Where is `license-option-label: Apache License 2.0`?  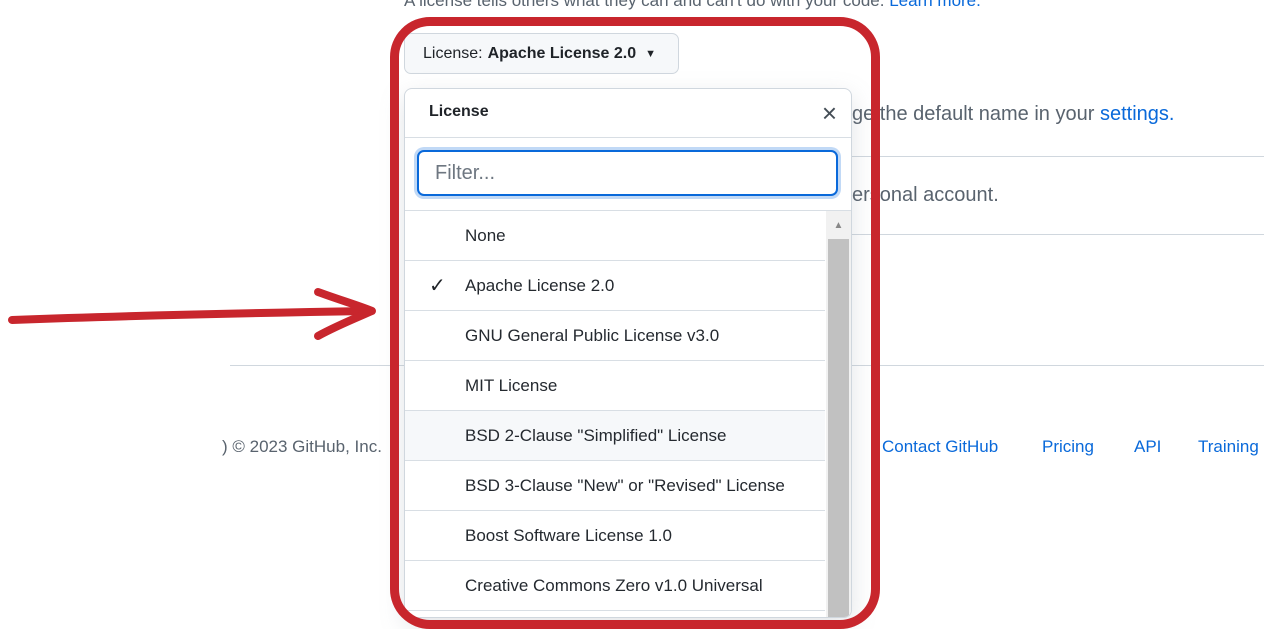 license-option-label: Apache License 2.0 is located at coordinates (540, 285).